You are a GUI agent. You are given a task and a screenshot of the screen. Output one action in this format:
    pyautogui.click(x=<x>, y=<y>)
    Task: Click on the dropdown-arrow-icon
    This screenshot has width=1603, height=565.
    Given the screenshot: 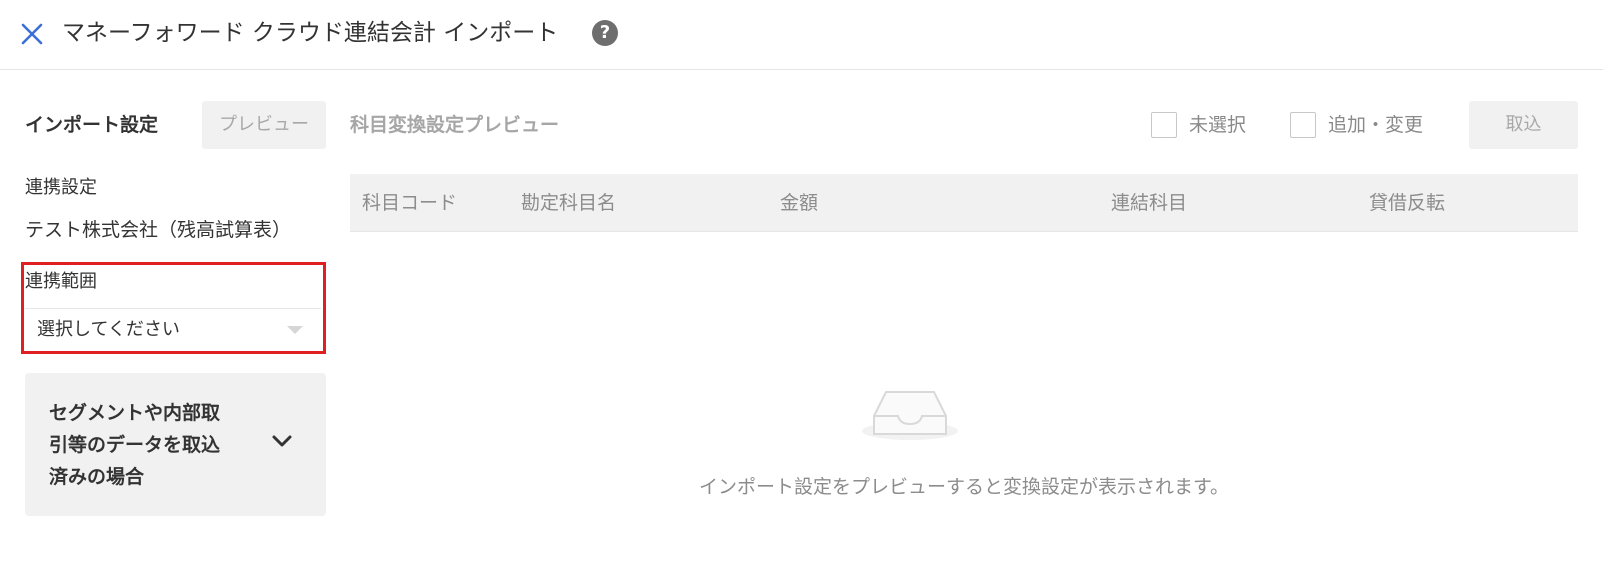 What is the action you would take?
    pyautogui.click(x=295, y=330)
    